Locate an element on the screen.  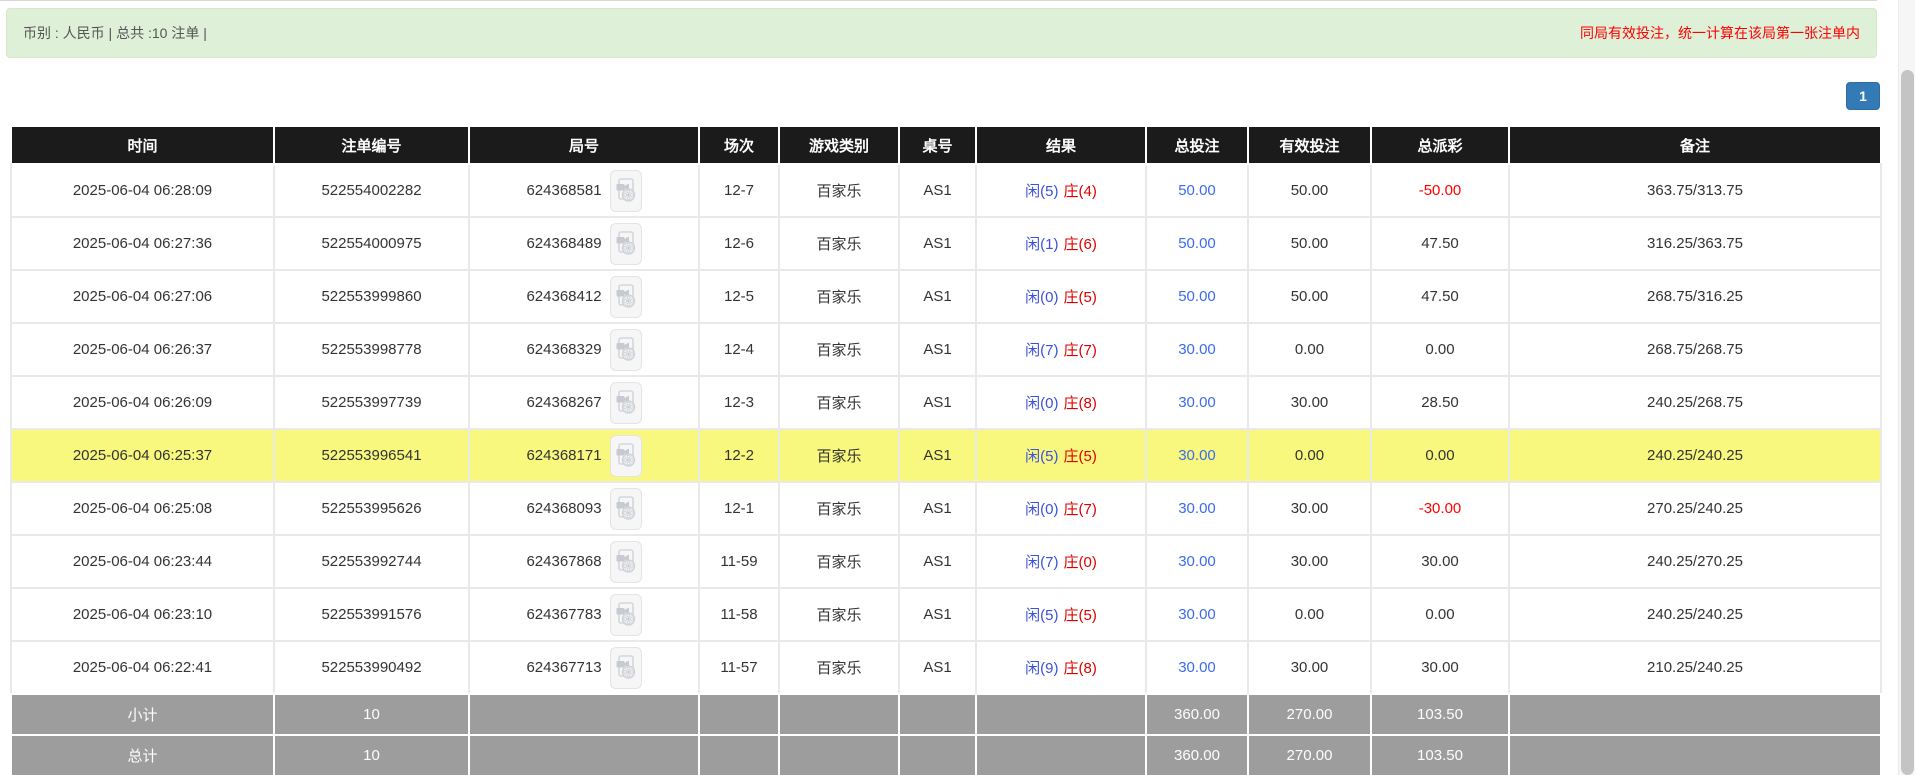
session-cell: 12-5 is located at coordinates (739, 296).